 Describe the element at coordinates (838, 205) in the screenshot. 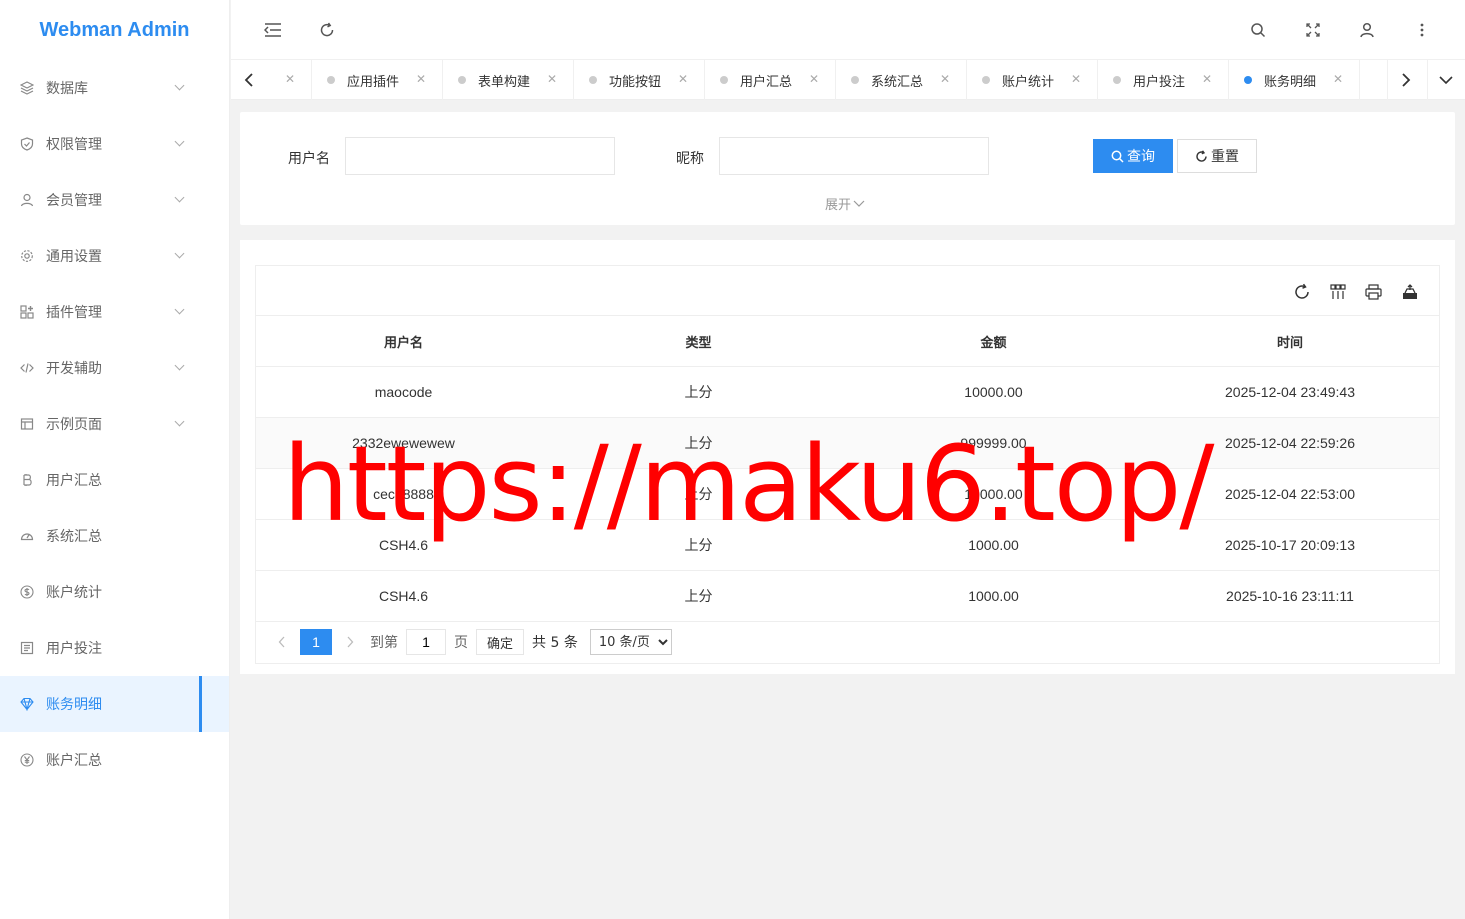

I see `expand-label: 展开` at that location.